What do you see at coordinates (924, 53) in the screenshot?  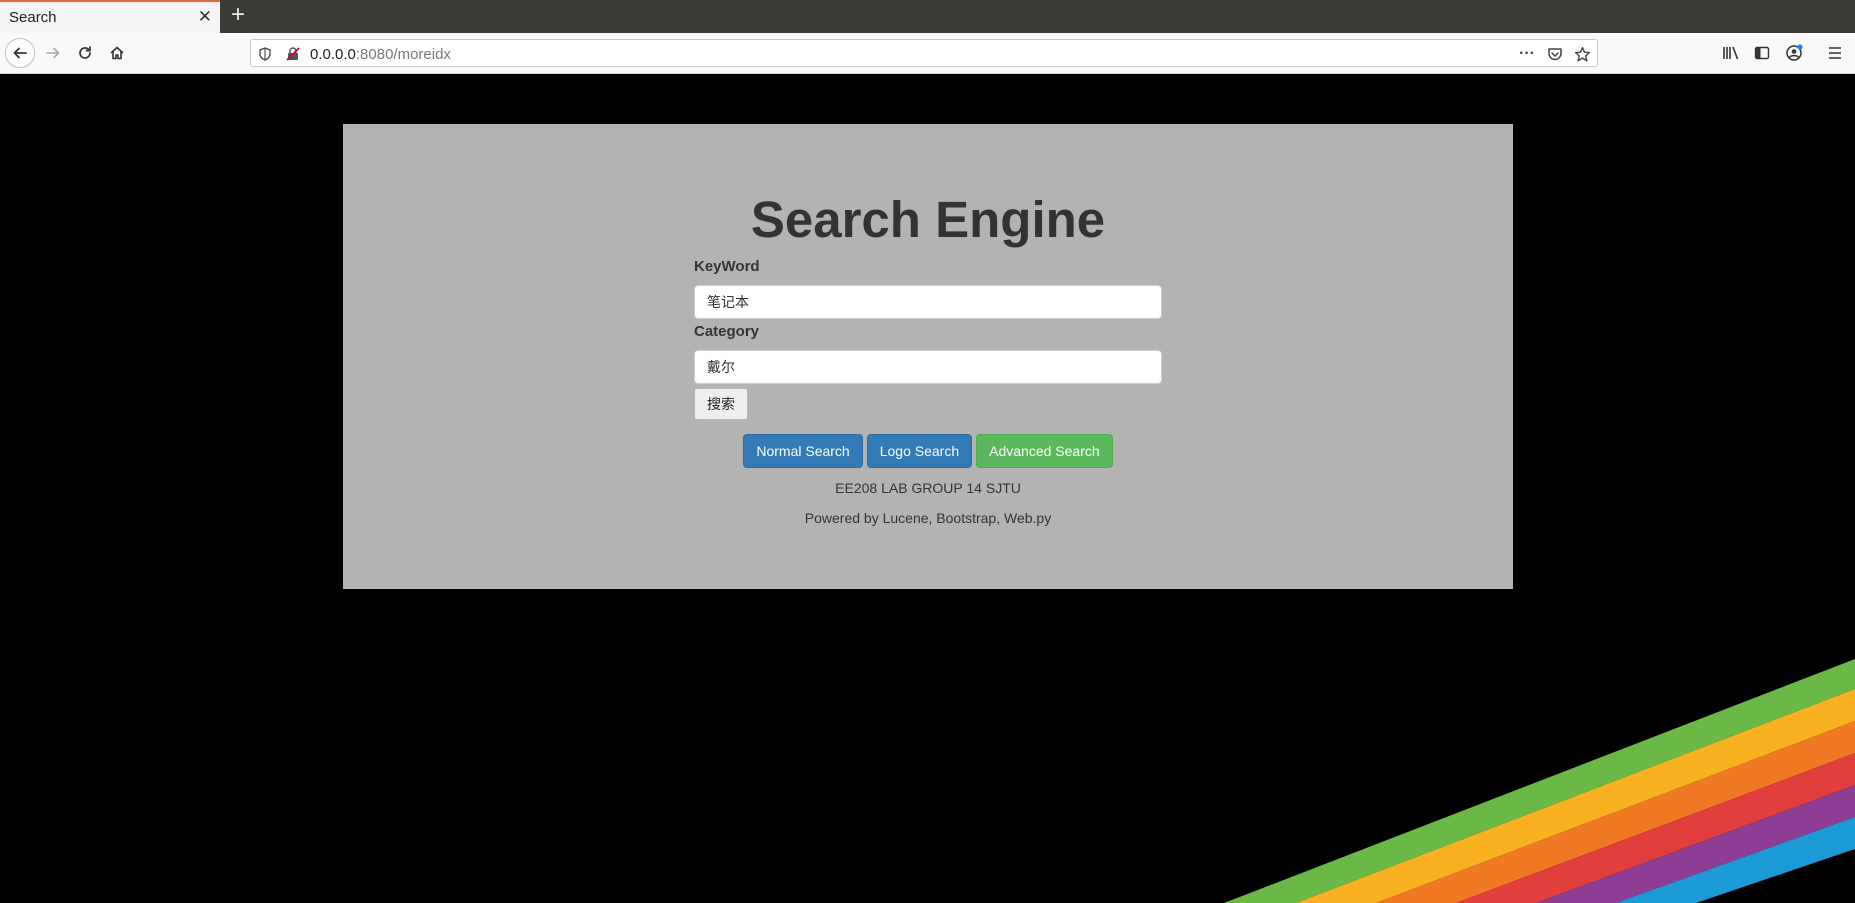 I see `address-bar: 0.0.0.0:8080/moreidx ···` at bounding box center [924, 53].